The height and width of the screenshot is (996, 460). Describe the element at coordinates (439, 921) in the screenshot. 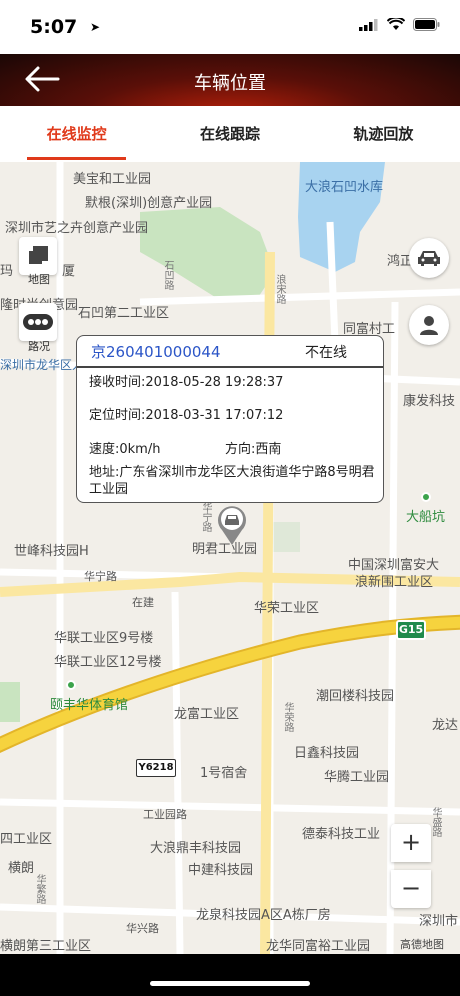

I see `map-label: 深圳市` at that location.